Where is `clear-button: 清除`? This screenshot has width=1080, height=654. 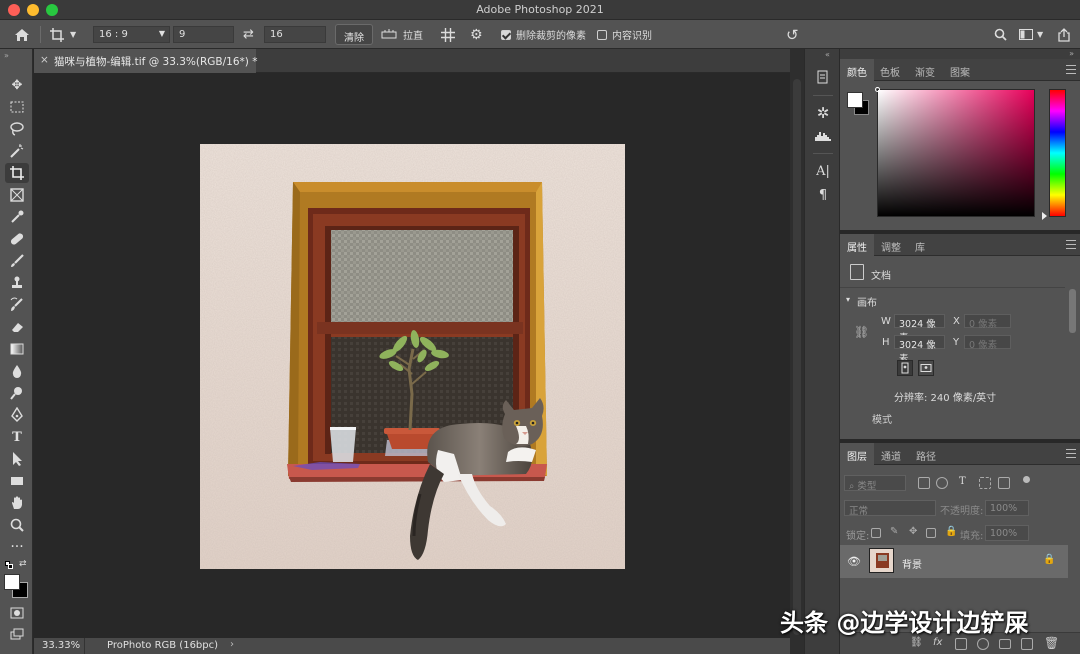
clear-button: 清除 is located at coordinates (354, 34).